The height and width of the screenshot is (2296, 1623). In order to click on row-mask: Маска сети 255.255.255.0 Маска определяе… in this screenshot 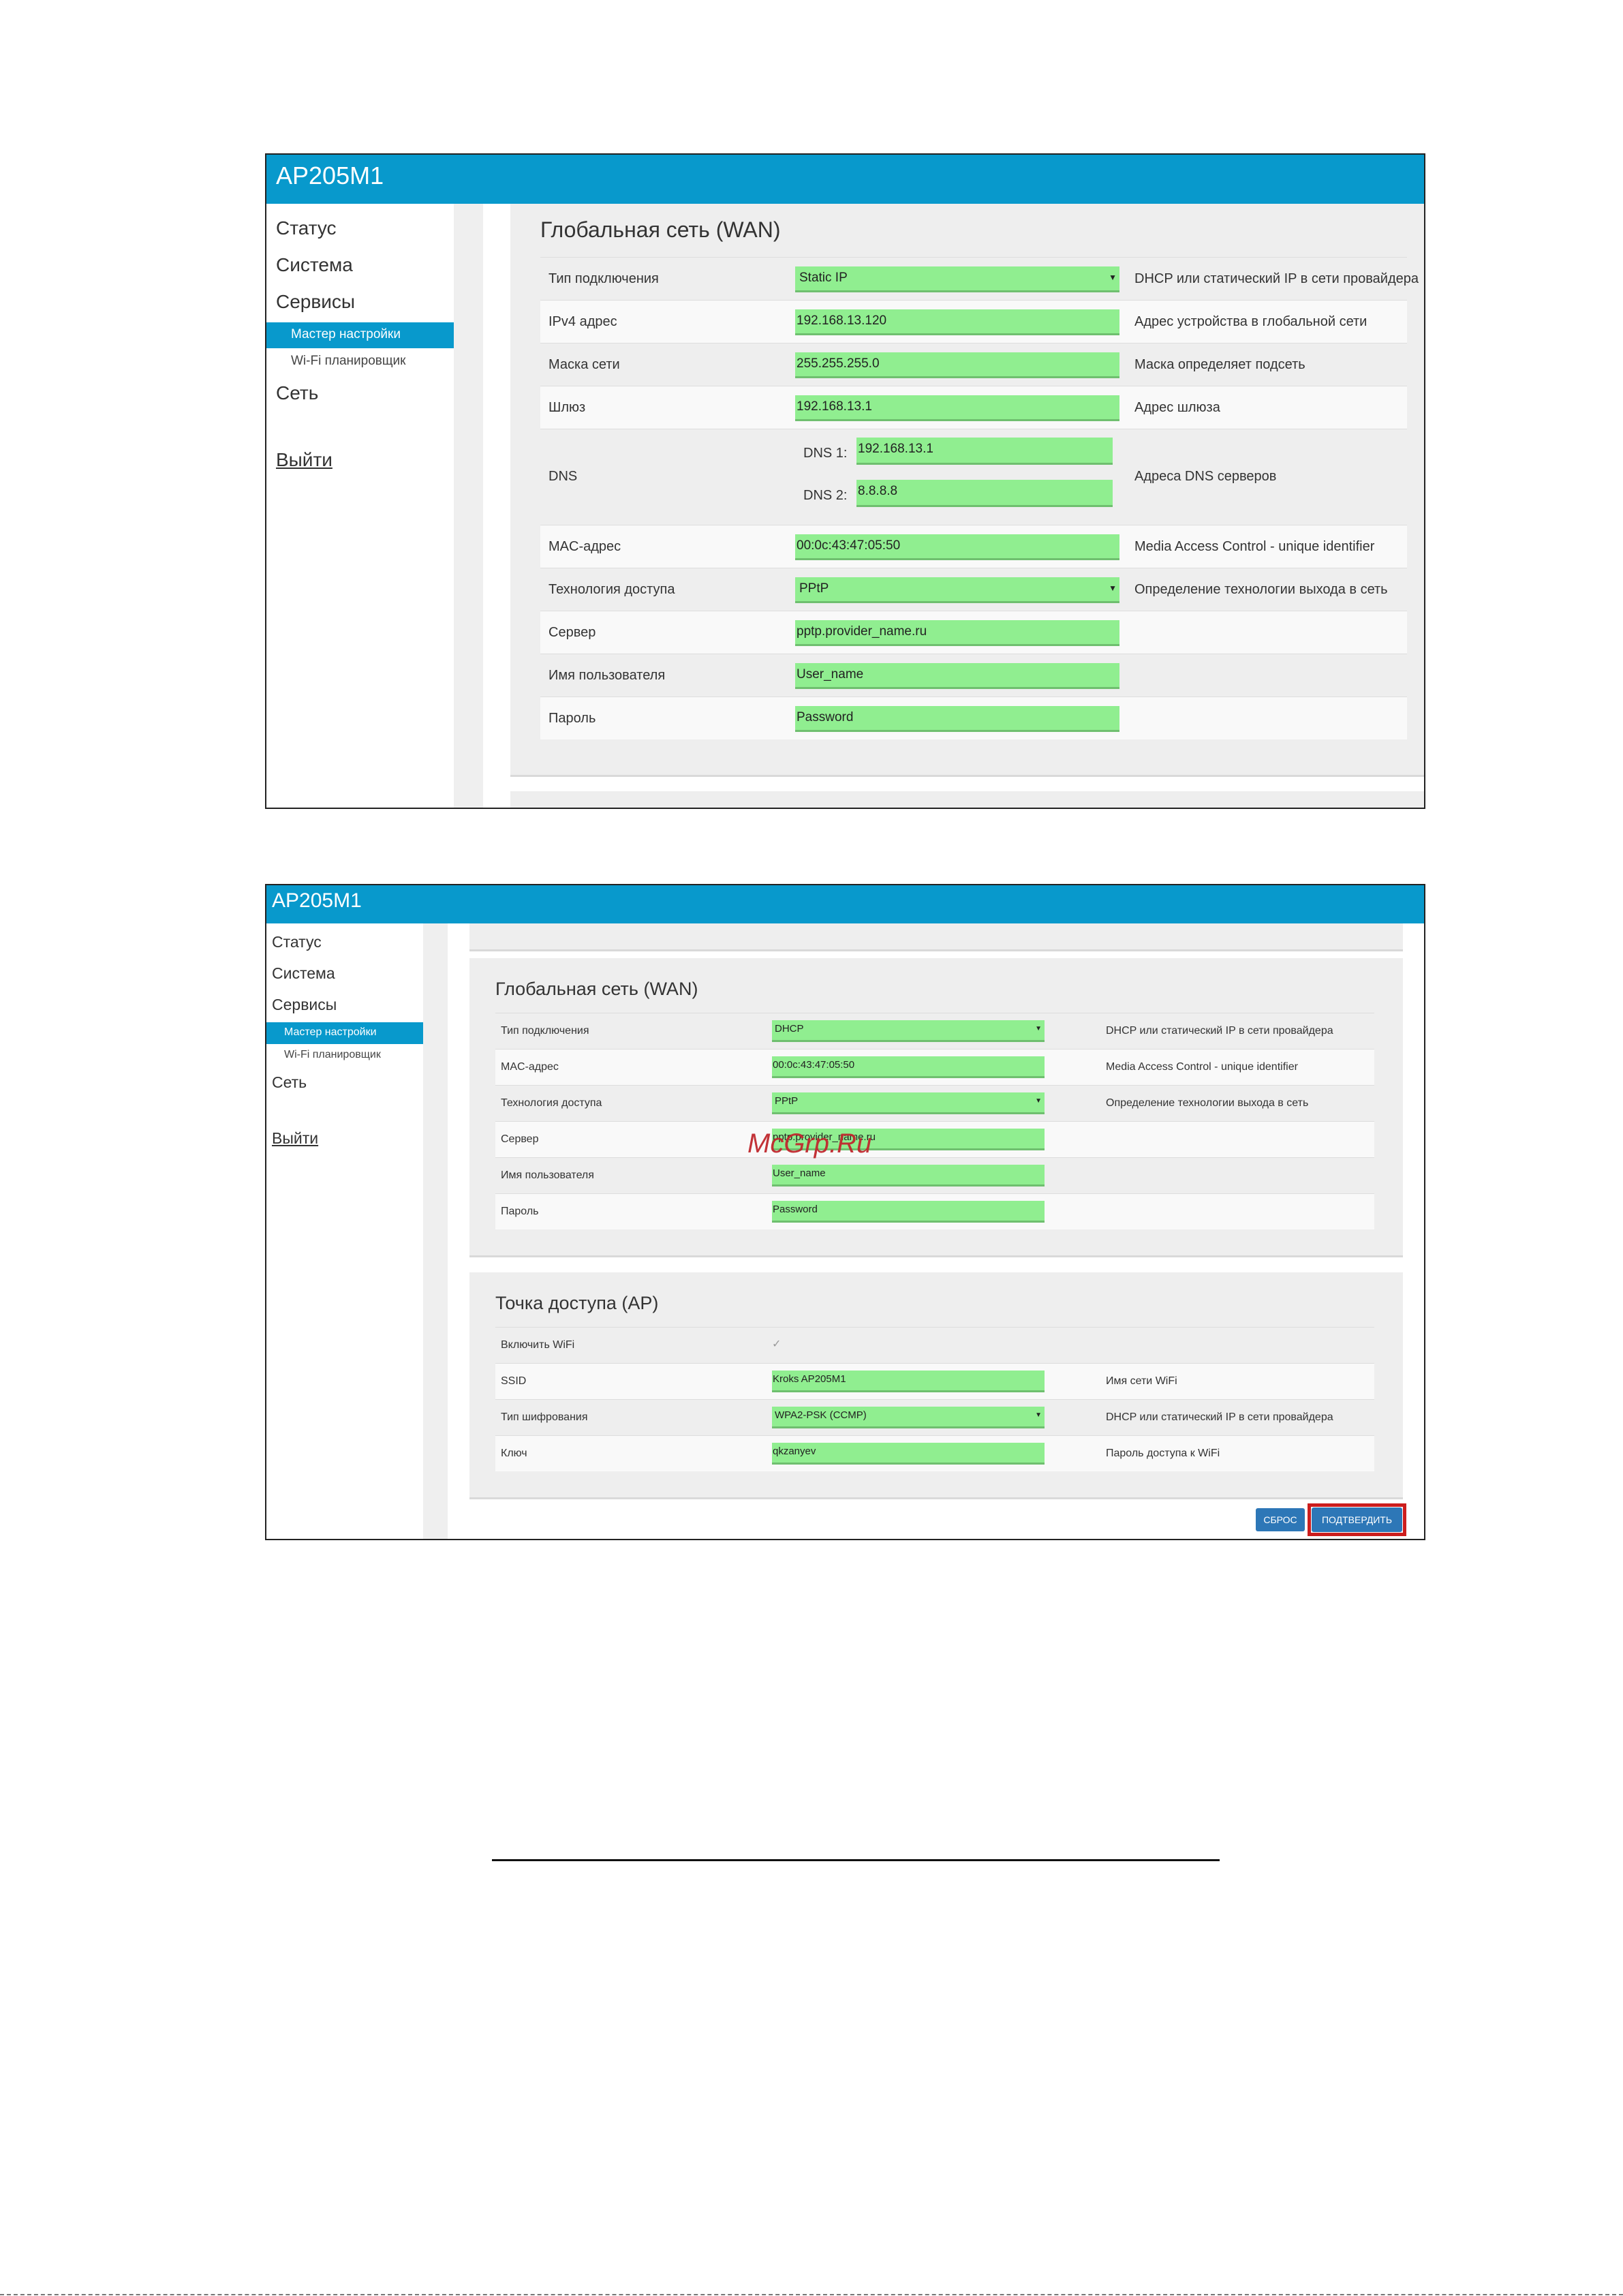, I will do `click(973, 364)`.